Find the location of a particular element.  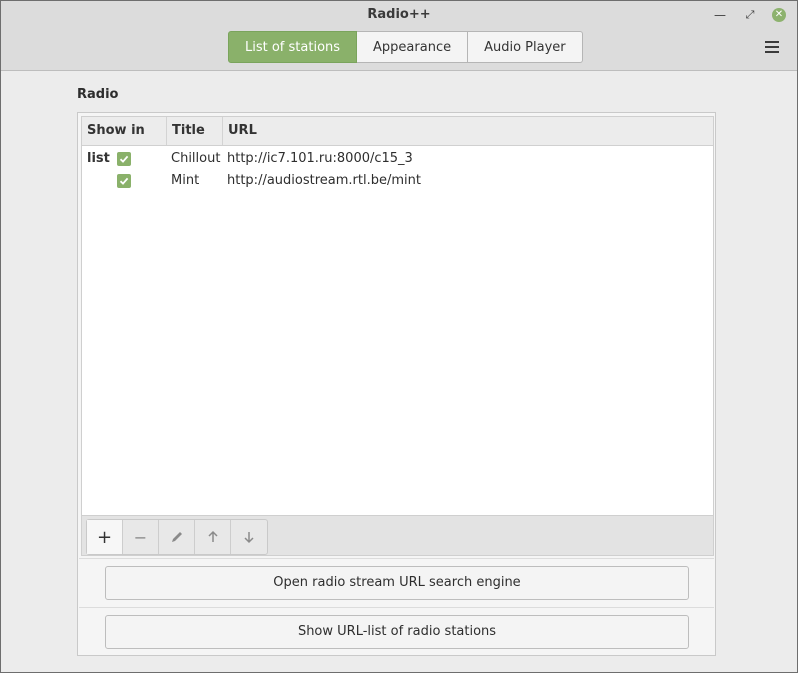

window-title: Radio++ is located at coordinates (399, 14).